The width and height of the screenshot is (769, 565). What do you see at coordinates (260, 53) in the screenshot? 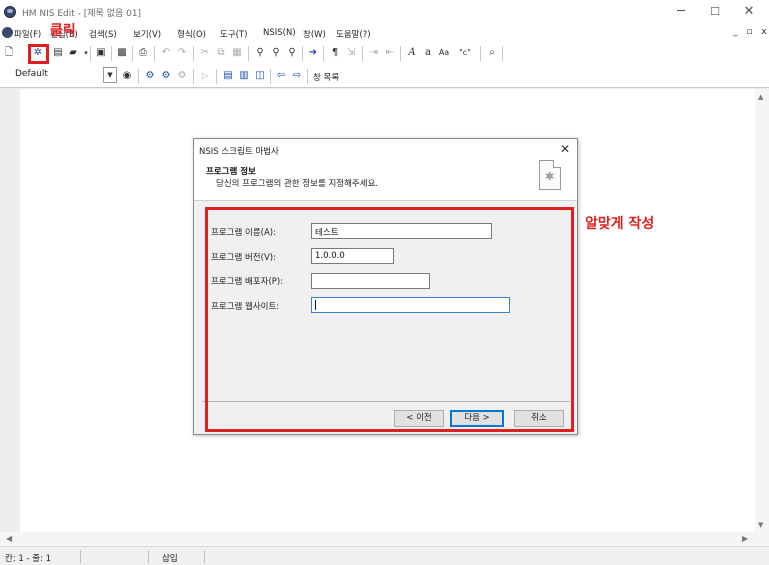
I see `find-icon: ⚲` at bounding box center [260, 53].